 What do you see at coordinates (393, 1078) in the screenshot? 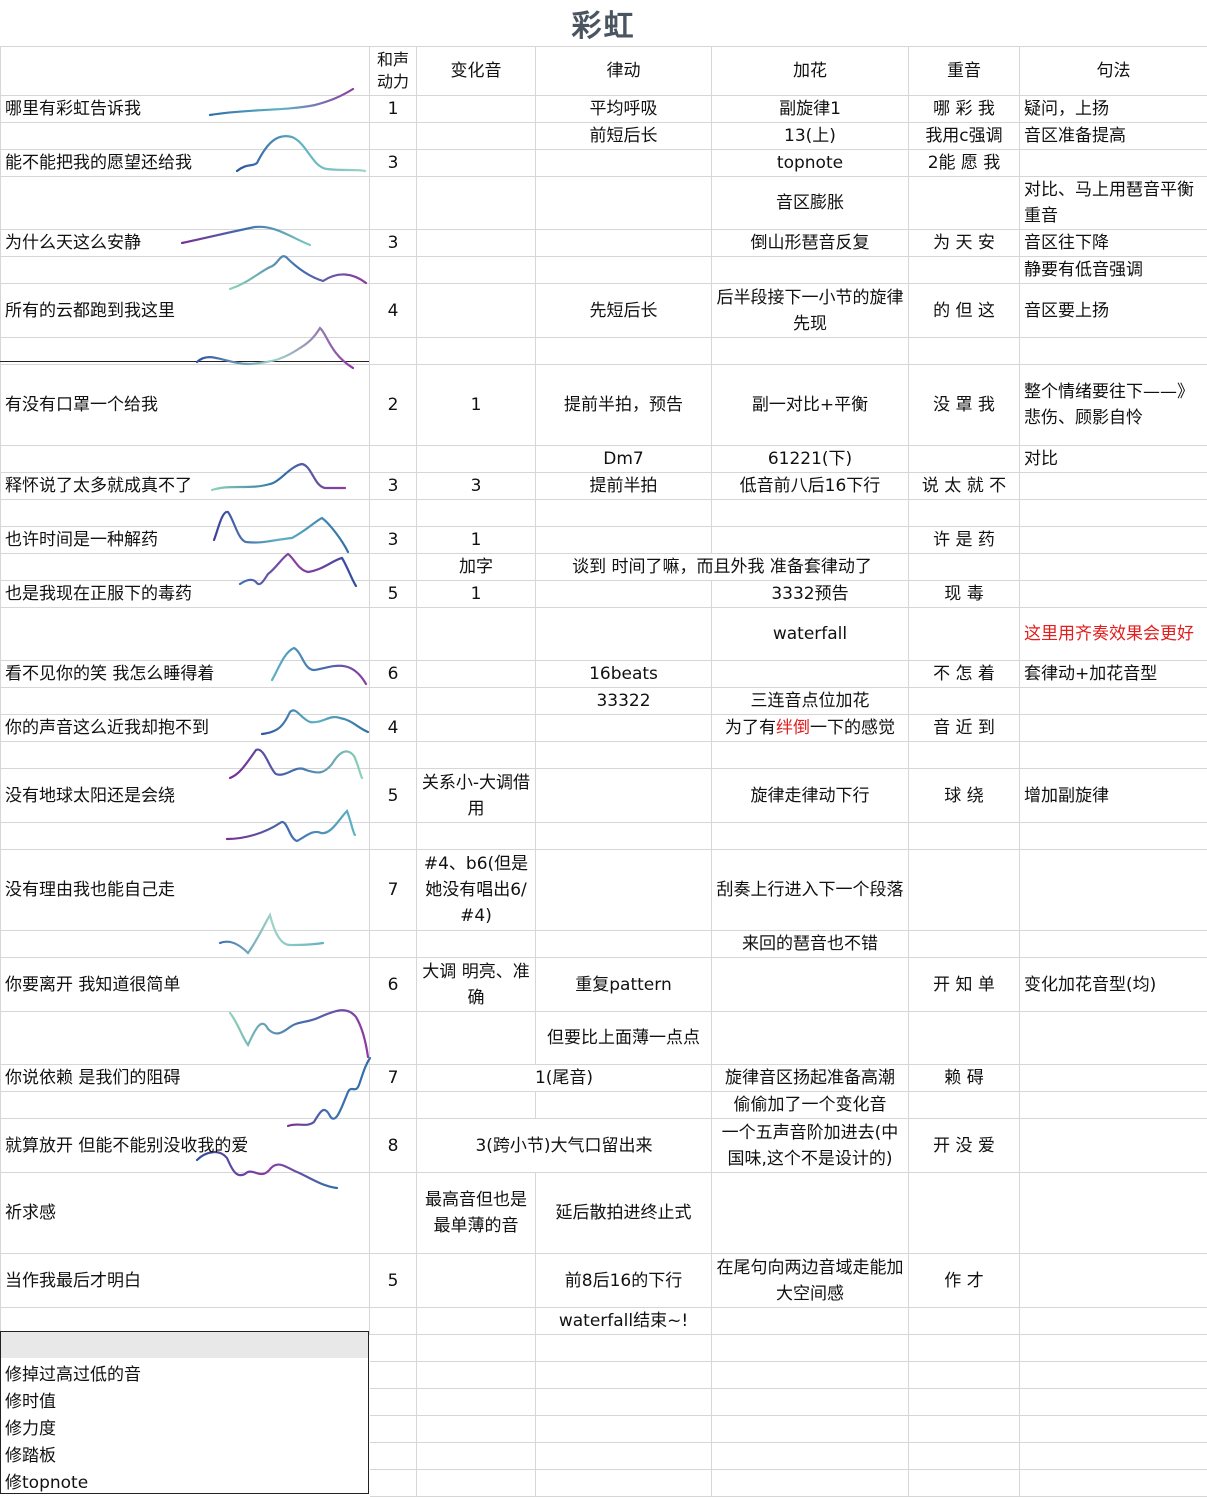
I see `harmony-drive-cell: 7` at bounding box center [393, 1078].